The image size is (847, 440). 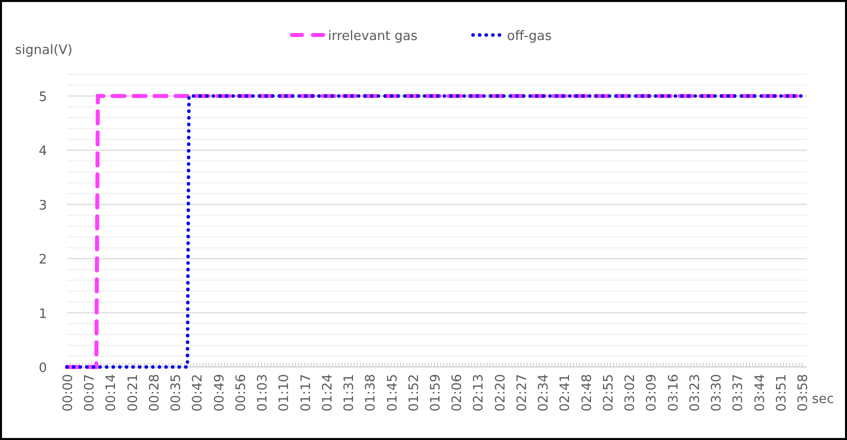 I want to click on y-tick-label: 4, so click(x=42, y=152).